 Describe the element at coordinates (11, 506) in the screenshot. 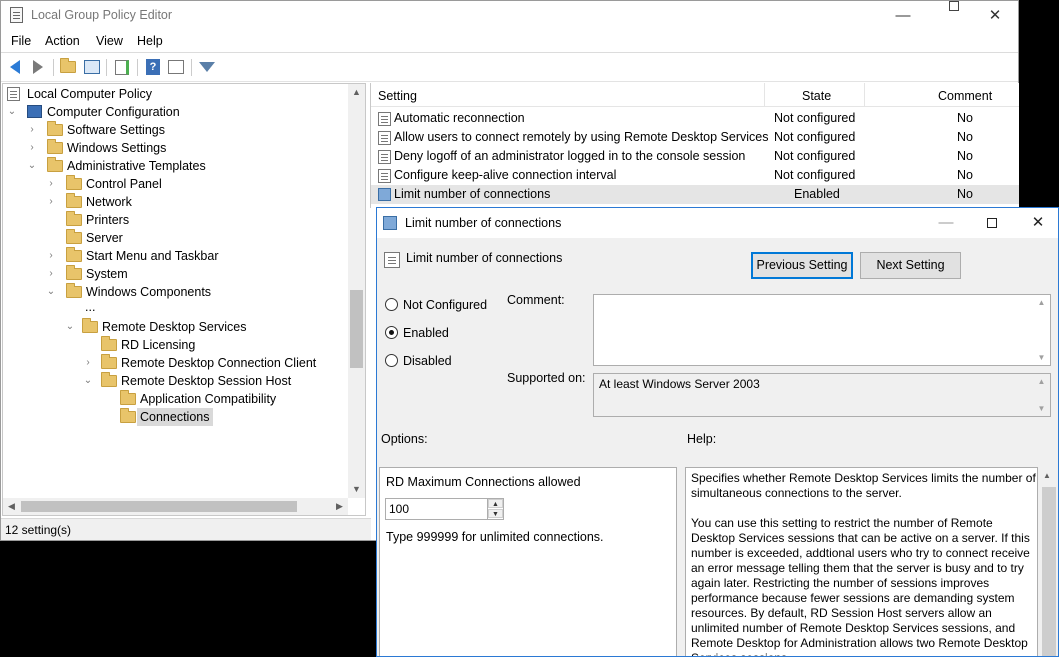

I see `scroll-left-icon: ◀` at that location.